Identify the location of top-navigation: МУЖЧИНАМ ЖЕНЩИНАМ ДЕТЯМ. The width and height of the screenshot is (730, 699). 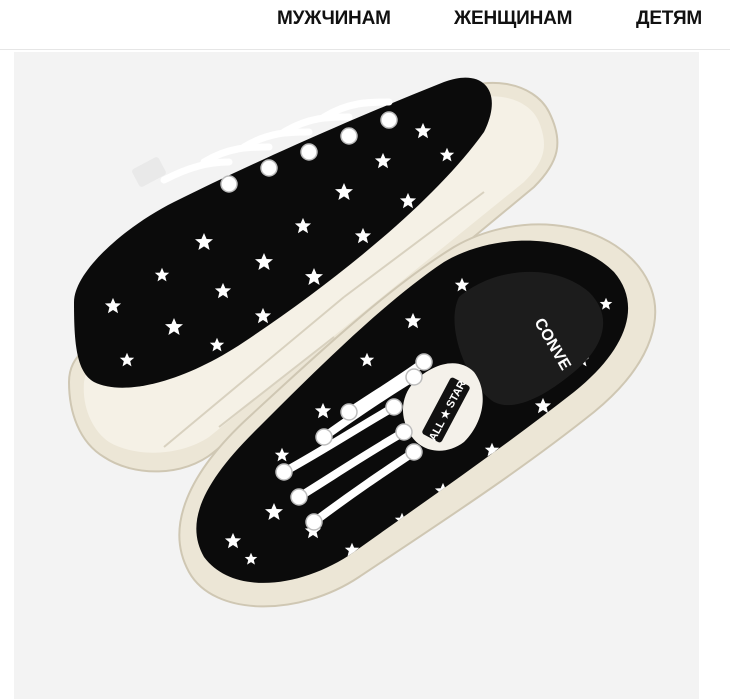
(365, 25).